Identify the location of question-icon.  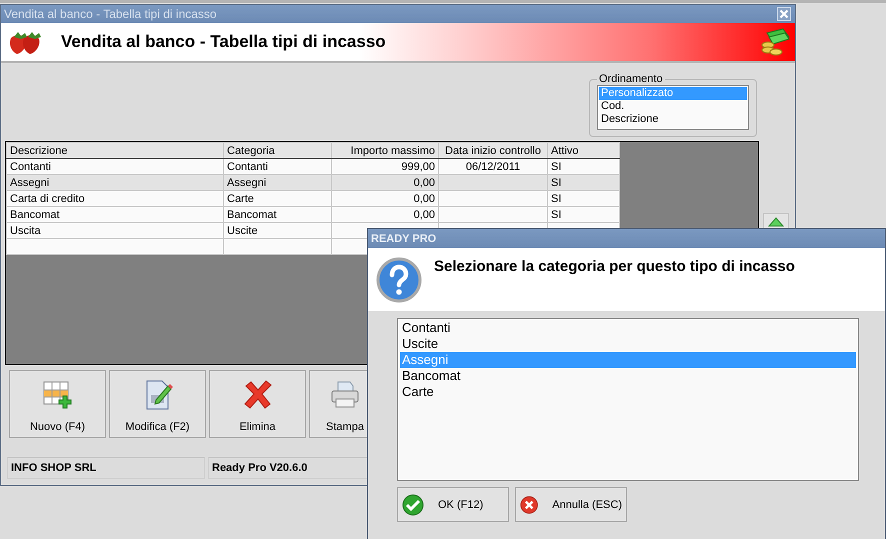
(399, 280).